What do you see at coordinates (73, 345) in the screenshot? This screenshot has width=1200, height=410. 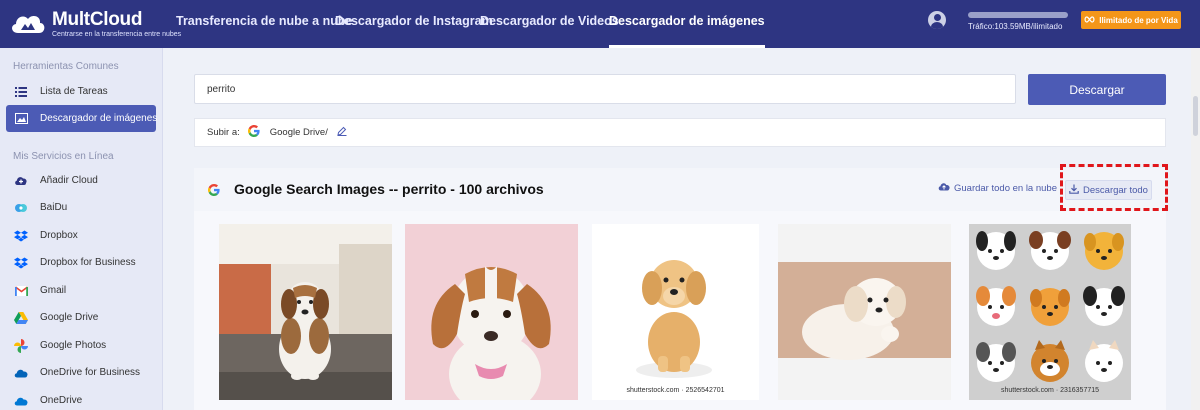 I see `sidebar-item-label: Google Photos` at bounding box center [73, 345].